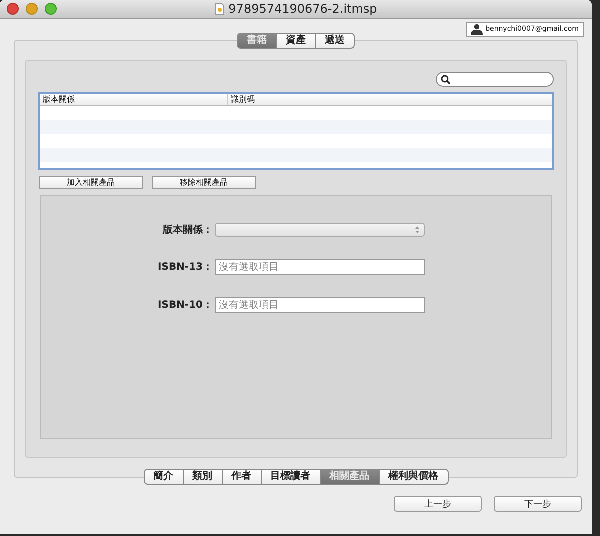  I want to click on tab: 作者, so click(242, 477).